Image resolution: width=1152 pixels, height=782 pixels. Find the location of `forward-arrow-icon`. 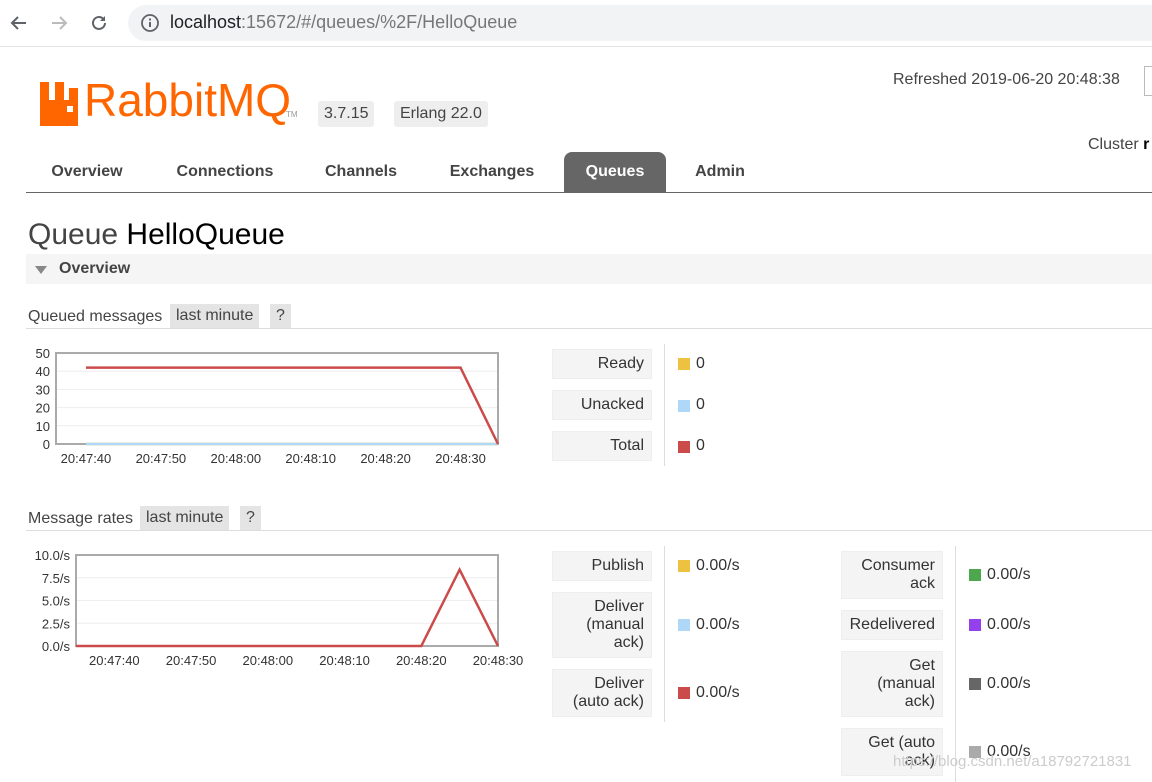

forward-arrow-icon is located at coordinates (59, 23).